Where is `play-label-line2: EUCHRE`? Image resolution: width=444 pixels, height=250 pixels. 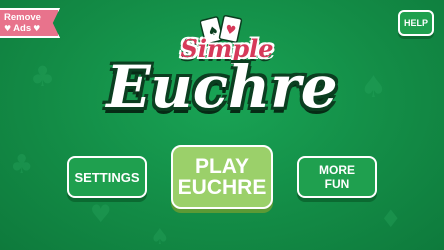
play-label-line2: EUCHRE is located at coordinates (222, 187).